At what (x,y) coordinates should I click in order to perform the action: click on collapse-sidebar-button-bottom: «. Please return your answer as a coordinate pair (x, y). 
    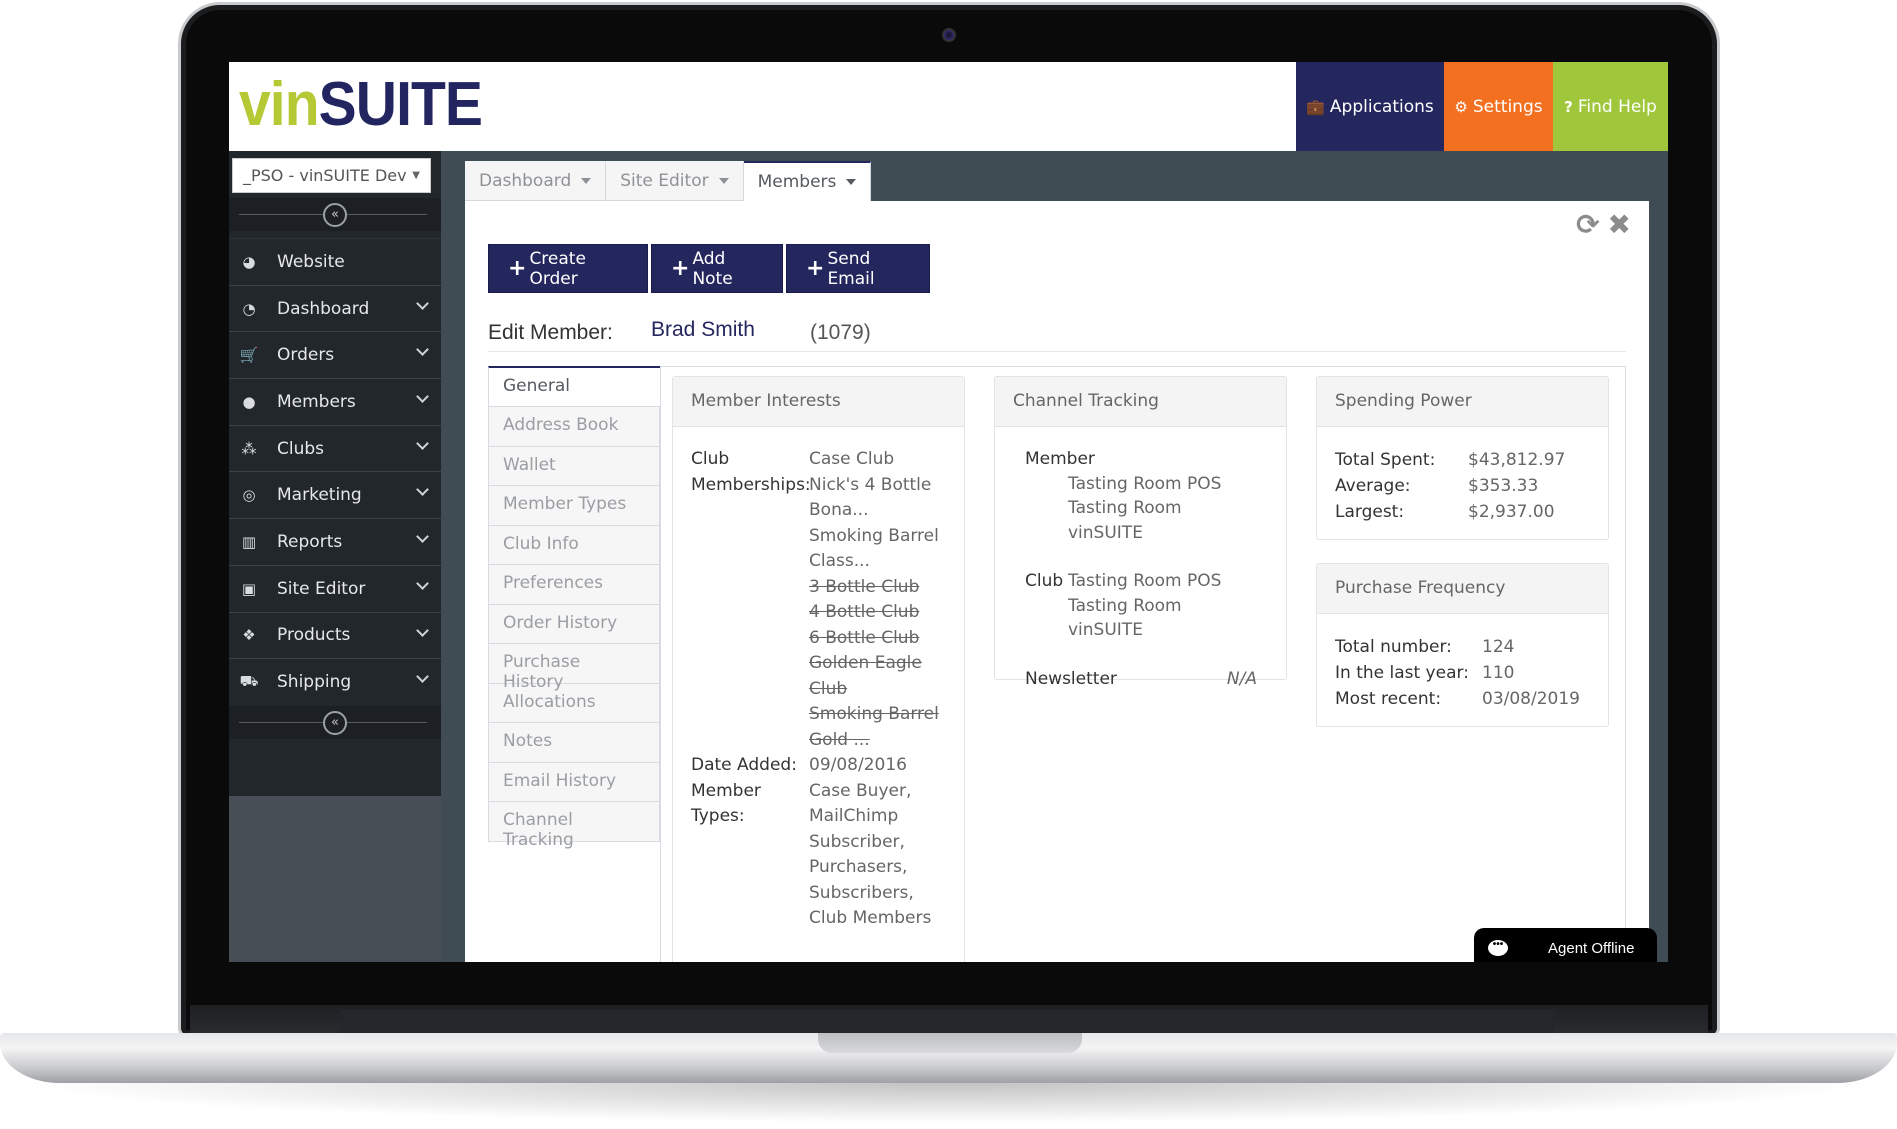
    Looking at the image, I should click on (335, 722).